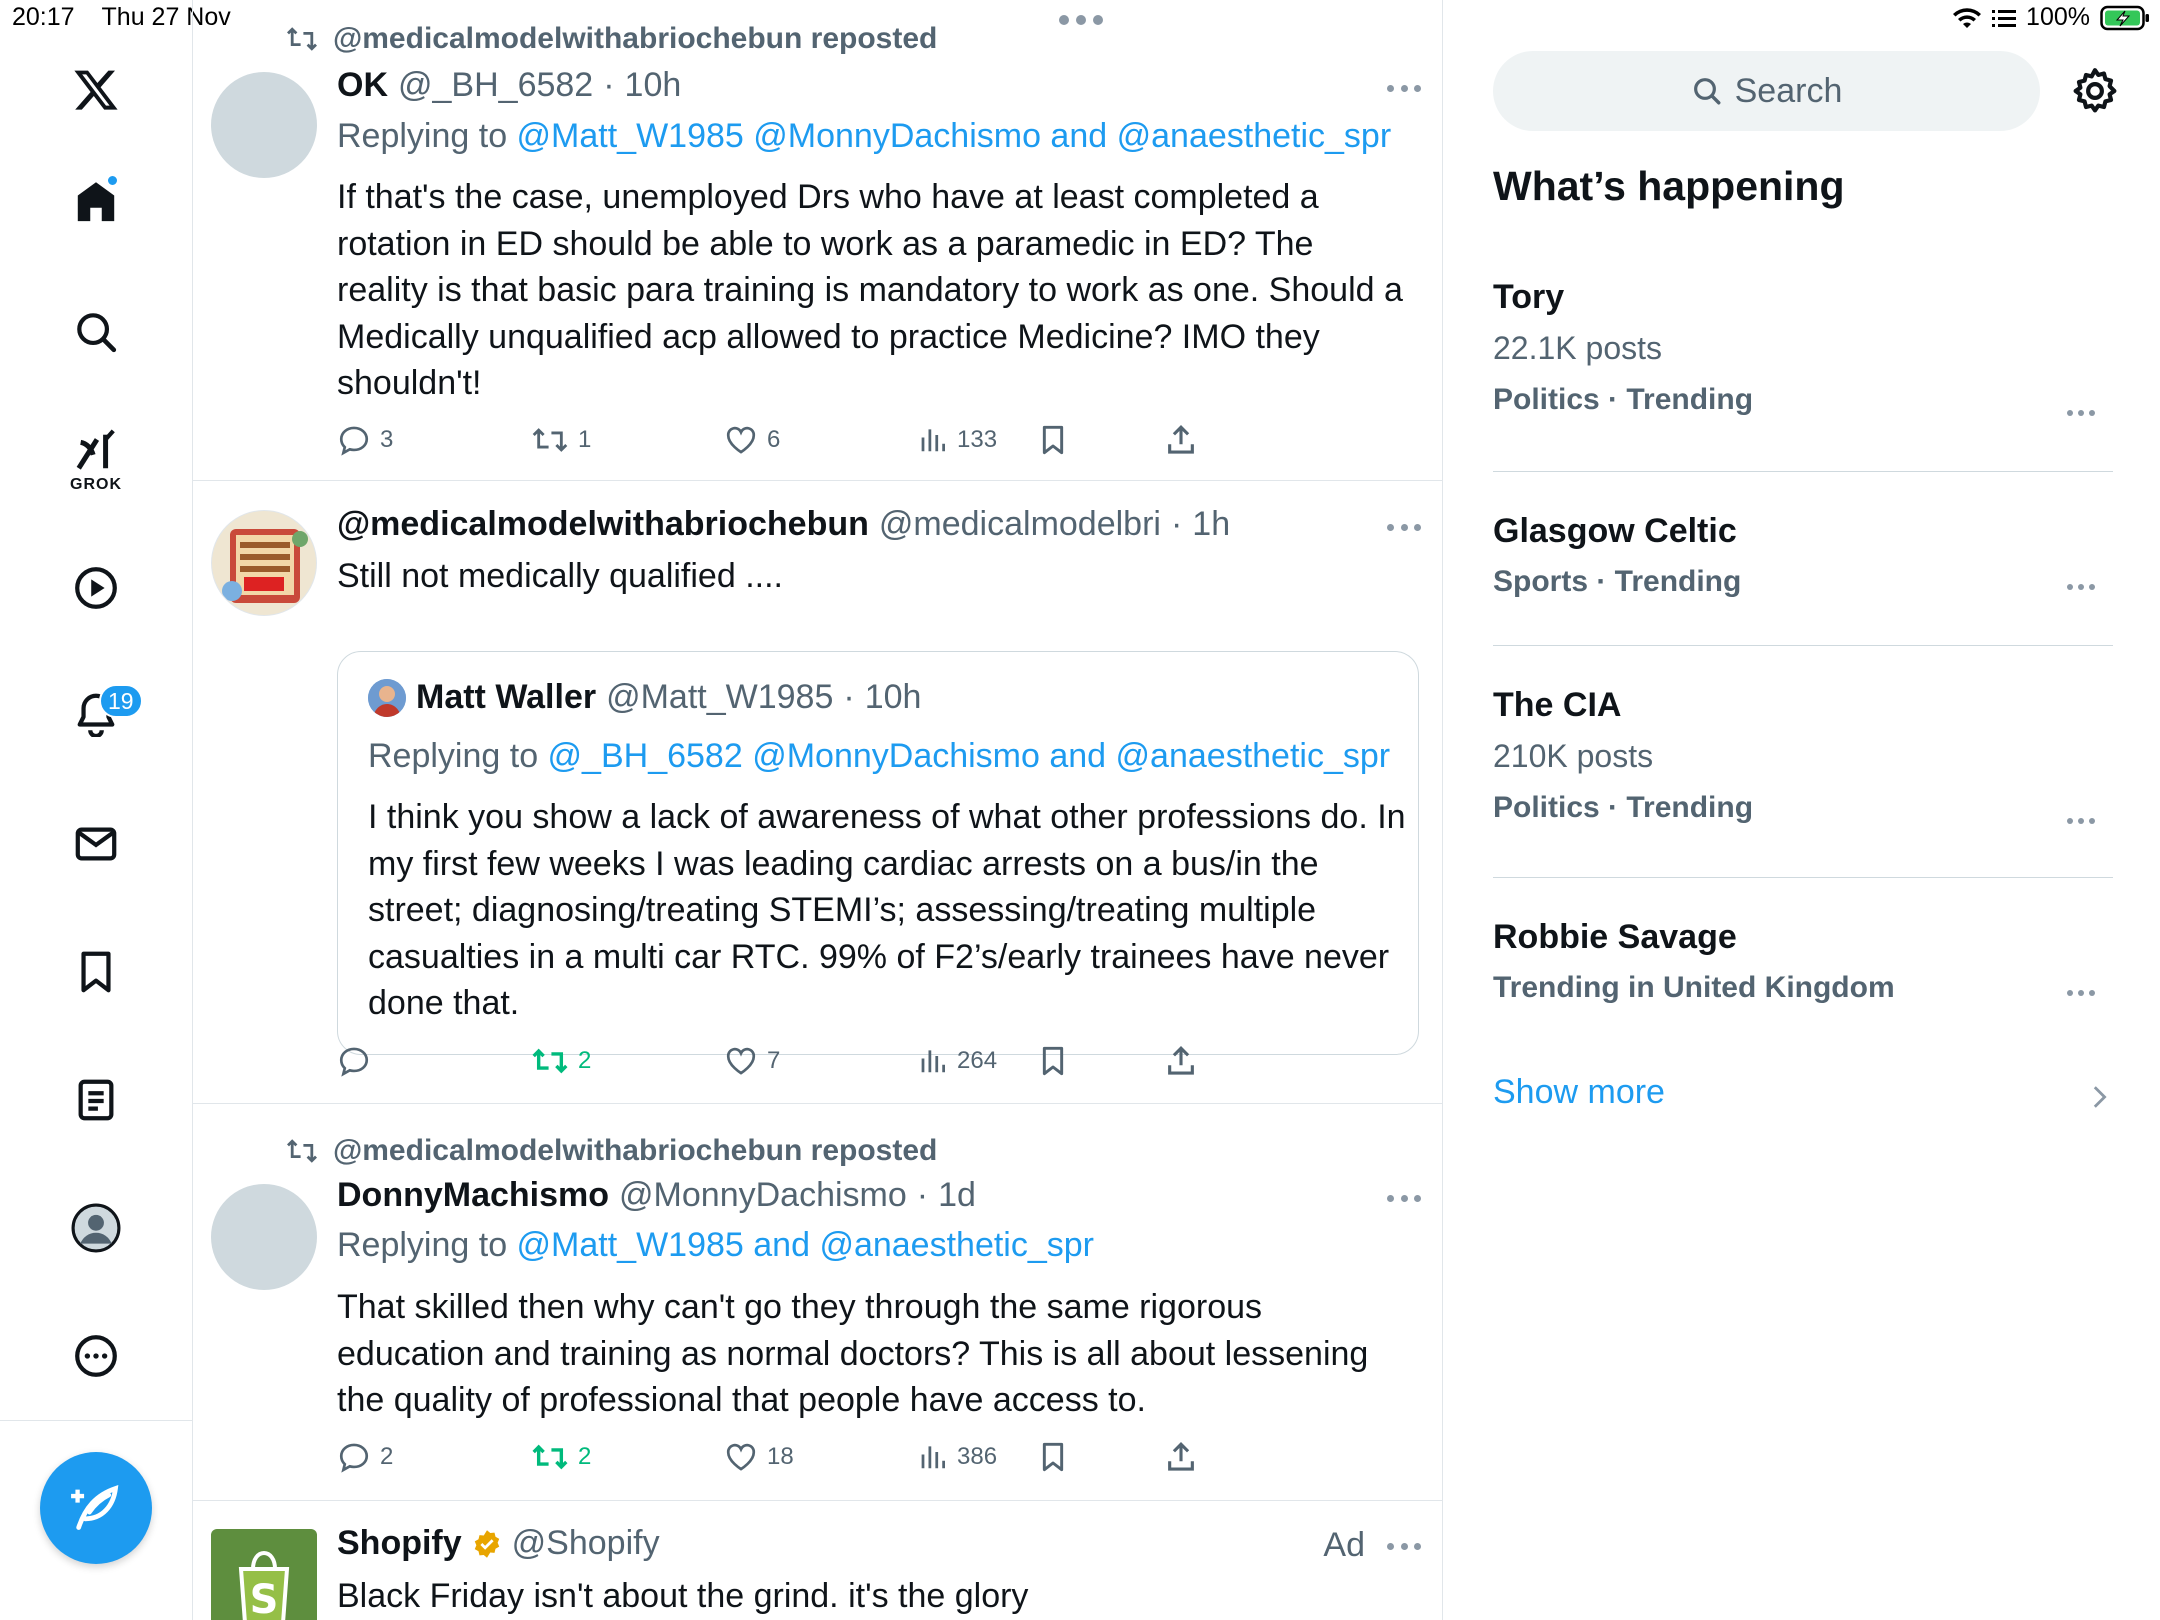 The image size is (2160, 1620). Describe the element at coordinates (96, 588) in the screenshot. I see `video-play-icon` at that location.